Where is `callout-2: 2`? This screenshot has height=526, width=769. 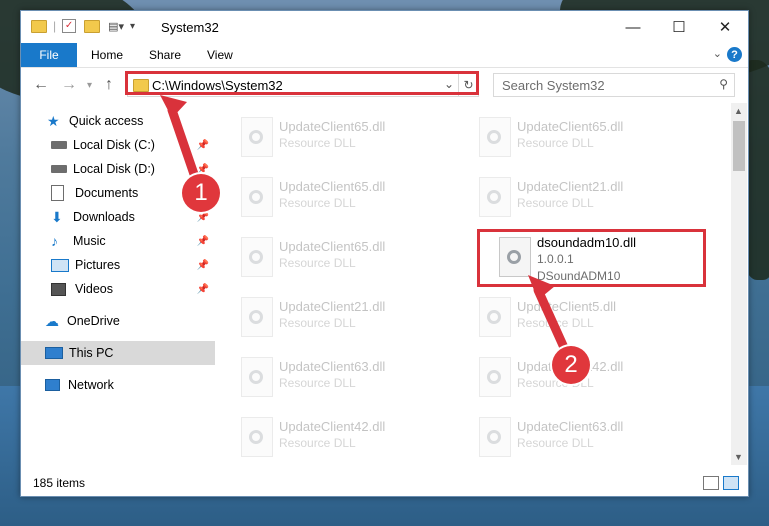 callout-2: 2 is located at coordinates (571, 365).